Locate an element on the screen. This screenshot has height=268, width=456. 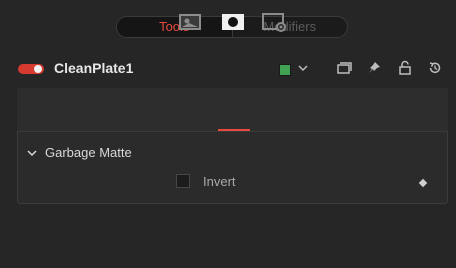
version-icon is located at coordinates (344, 68).